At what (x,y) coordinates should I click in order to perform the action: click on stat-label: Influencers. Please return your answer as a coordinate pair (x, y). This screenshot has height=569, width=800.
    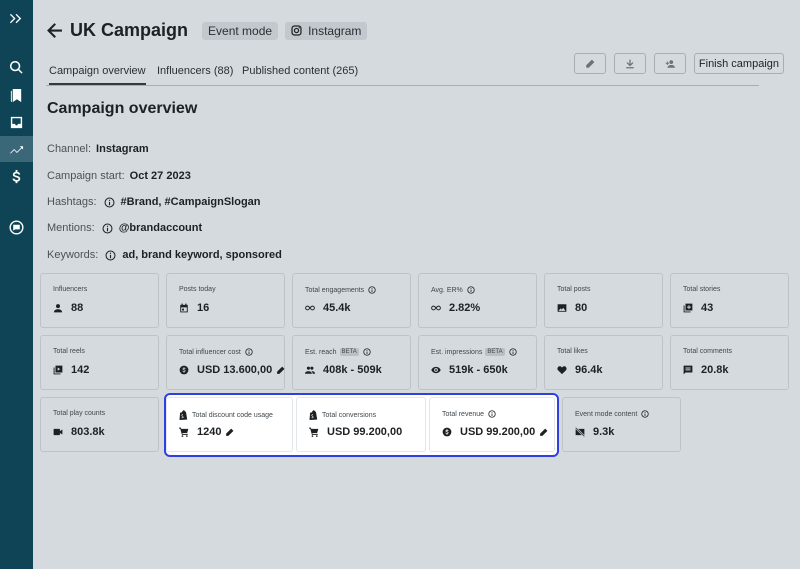
    Looking at the image, I should click on (70, 289).